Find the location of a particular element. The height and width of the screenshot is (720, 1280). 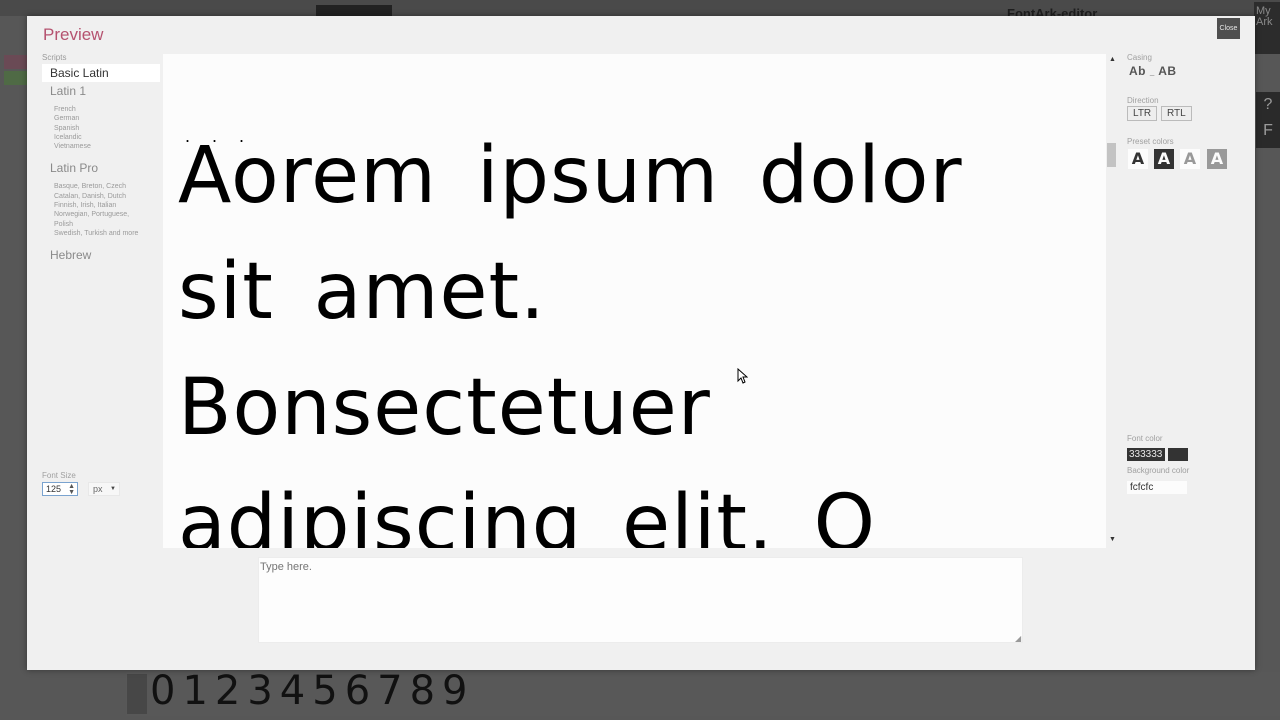

spinner-icon: ▲ ▼ is located at coordinates (71, 489).